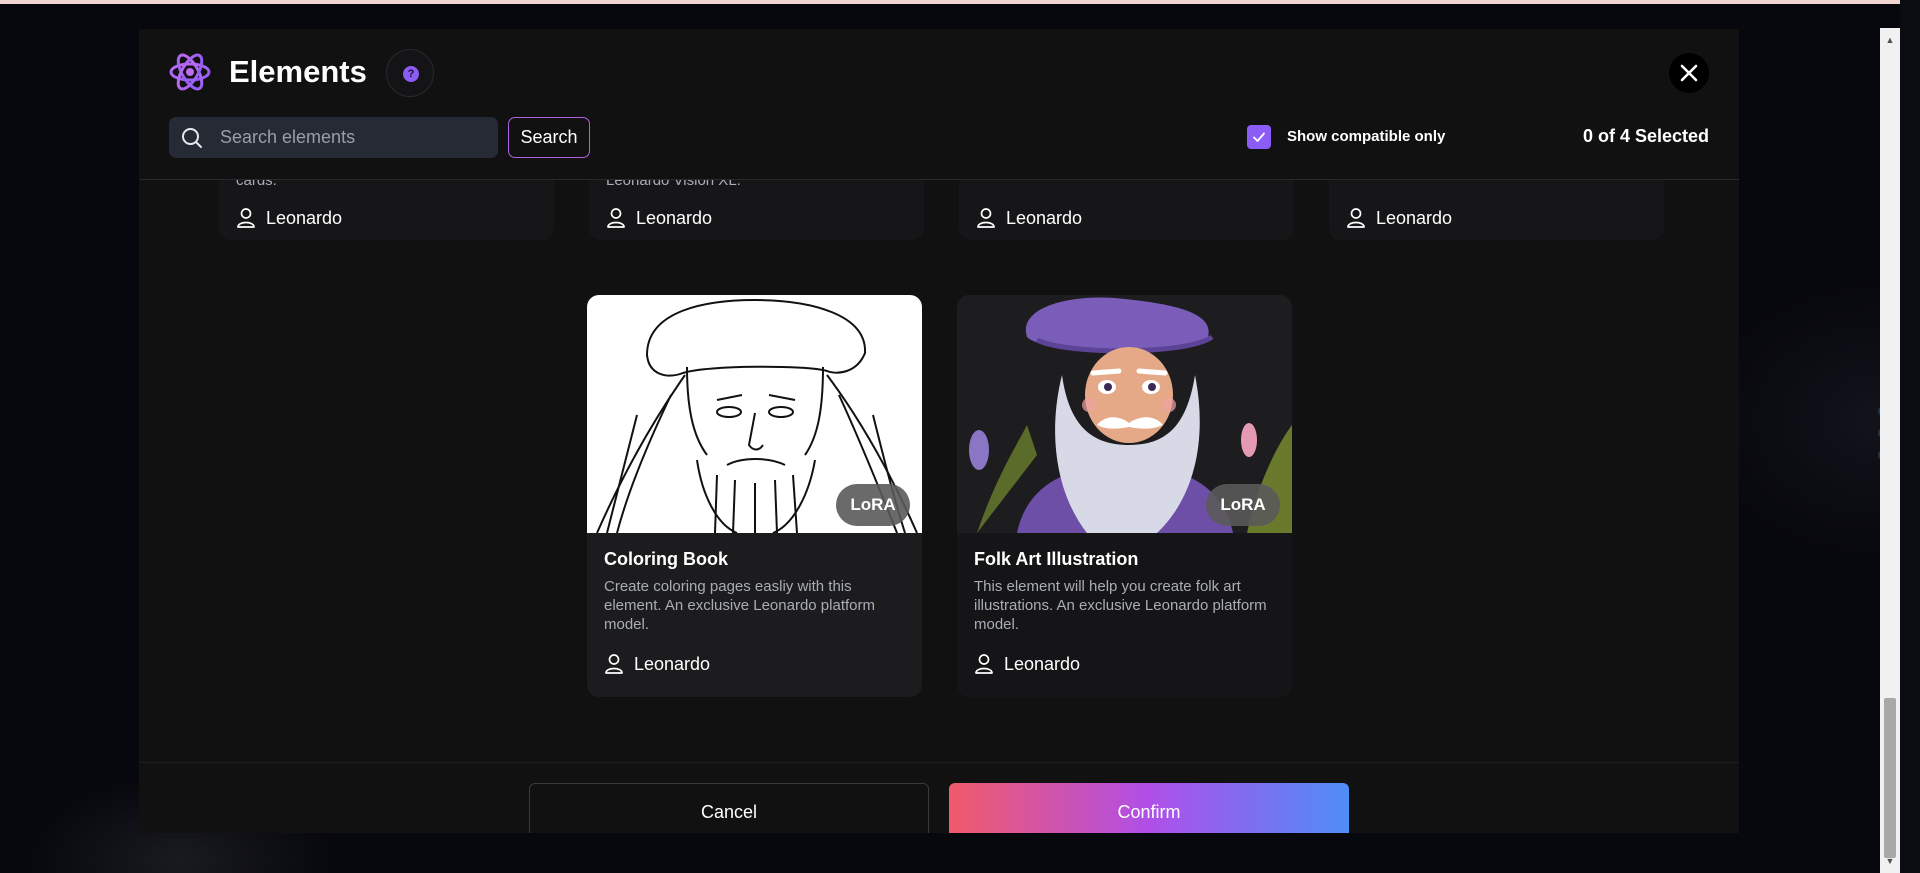 This screenshot has height=873, width=1920. I want to click on card-title: Folk Art Illustration, so click(1056, 559).